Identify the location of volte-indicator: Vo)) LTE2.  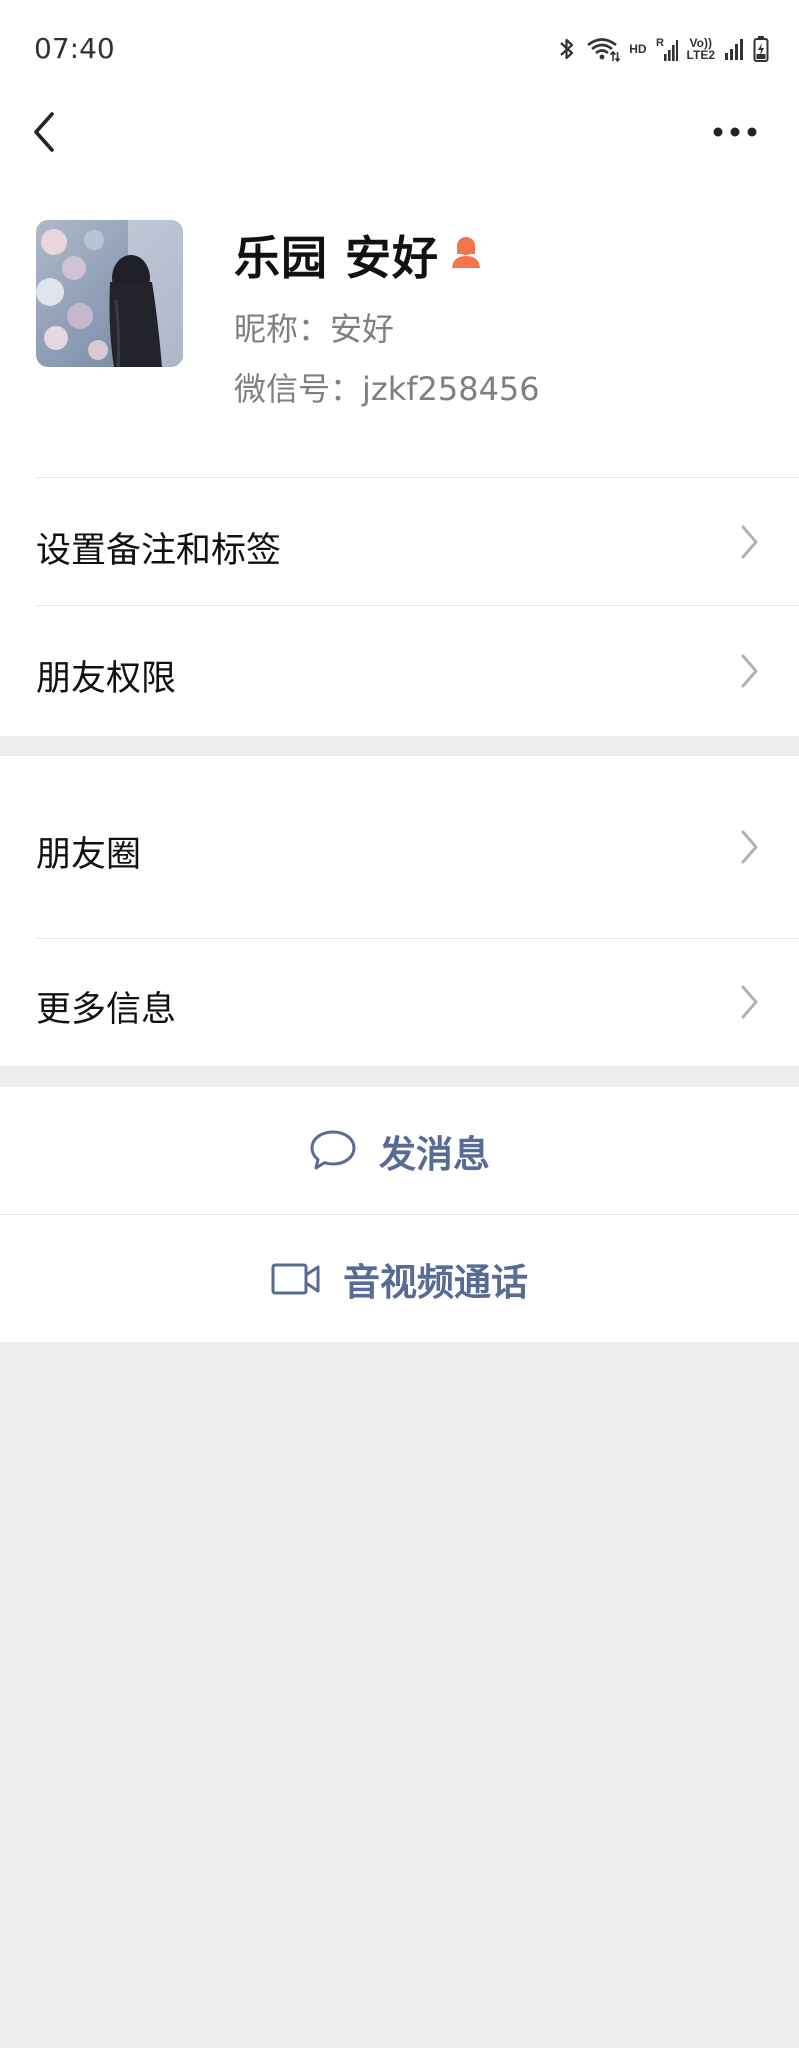
(701, 49).